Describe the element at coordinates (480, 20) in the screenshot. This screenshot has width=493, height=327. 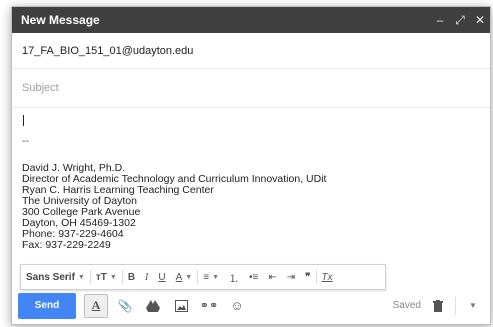
I see `close-icon: ✕` at that location.